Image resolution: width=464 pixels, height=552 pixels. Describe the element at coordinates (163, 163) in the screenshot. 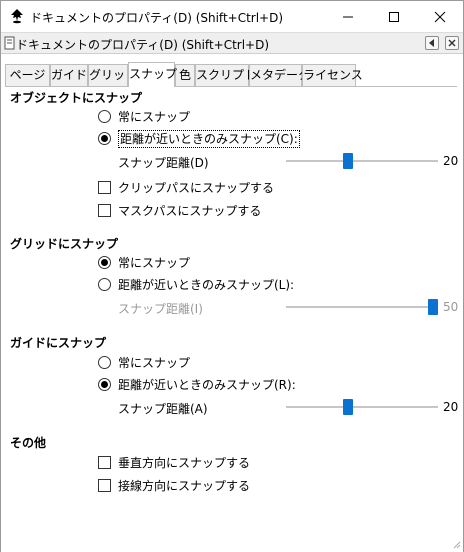

I see `object-snap-distance-label: スナップ距離(D)` at that location.